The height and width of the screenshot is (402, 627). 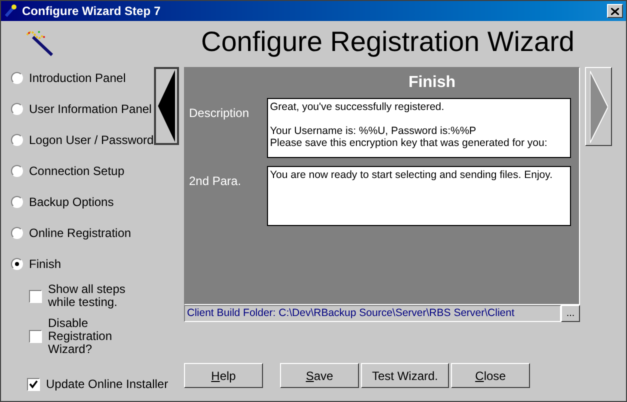 I want to click on checkbox-label: Disable Registration Wizard?, so click(x=98, y=336).